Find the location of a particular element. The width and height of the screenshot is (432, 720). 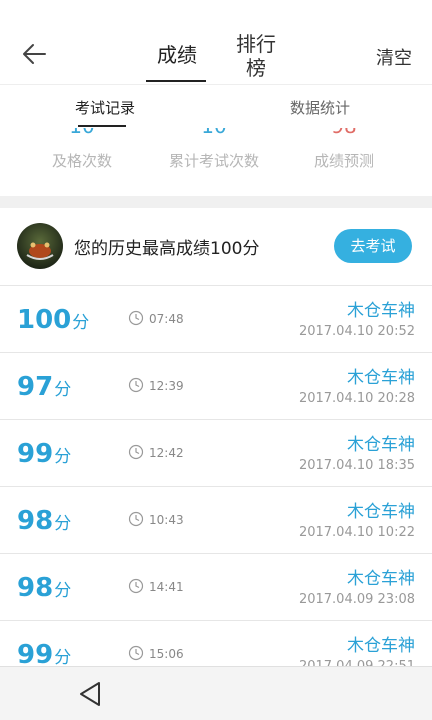

stat-value: 98 is located at coordinates (344, 132).